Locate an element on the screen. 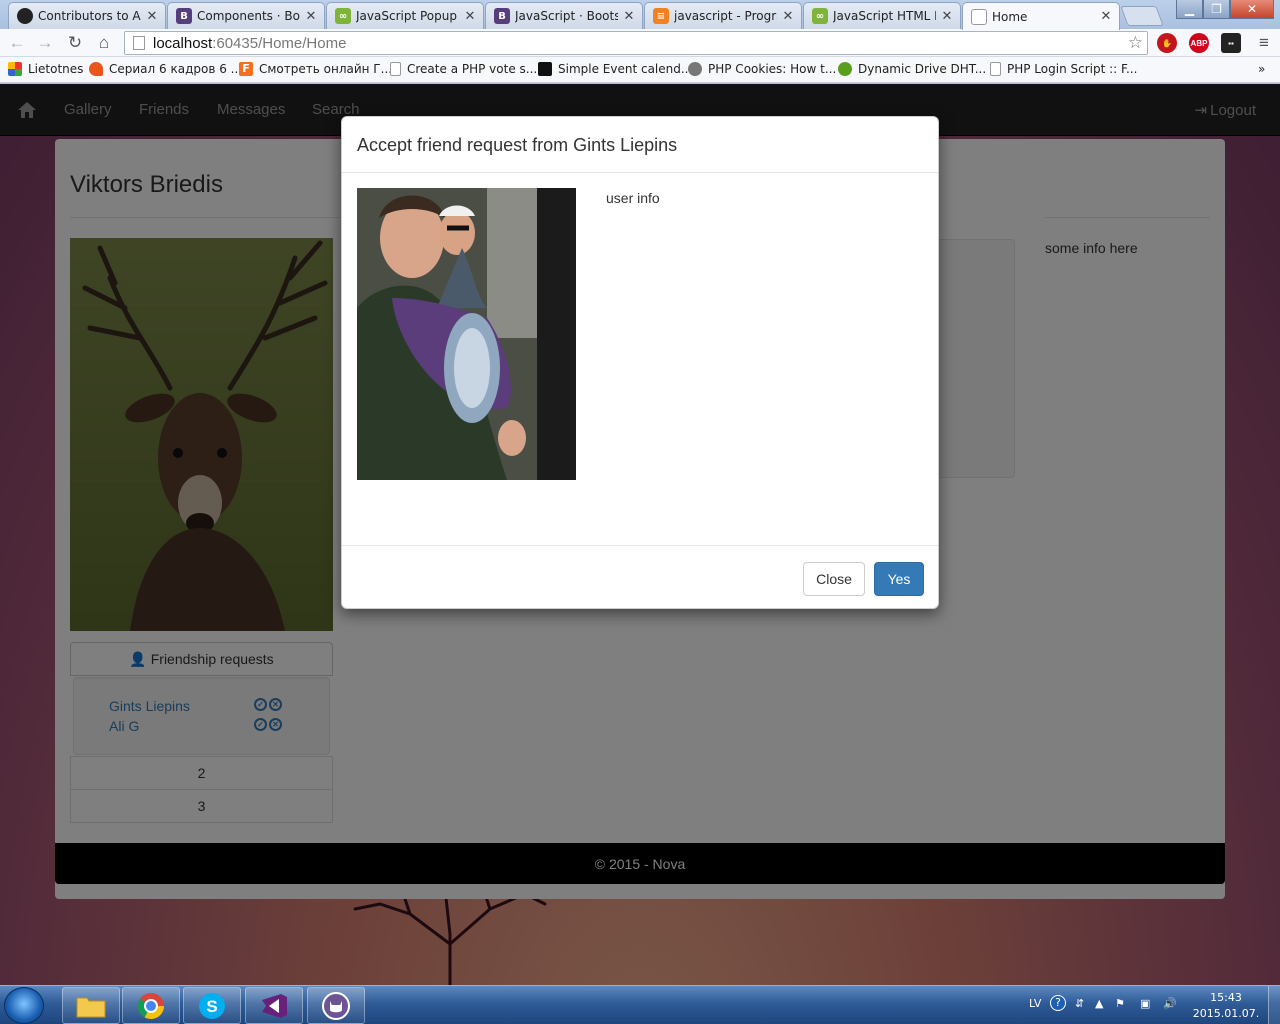 The height and width of the screenshot is (1024, 1280). yes-button: Yes is located at coordinates (899, 579).